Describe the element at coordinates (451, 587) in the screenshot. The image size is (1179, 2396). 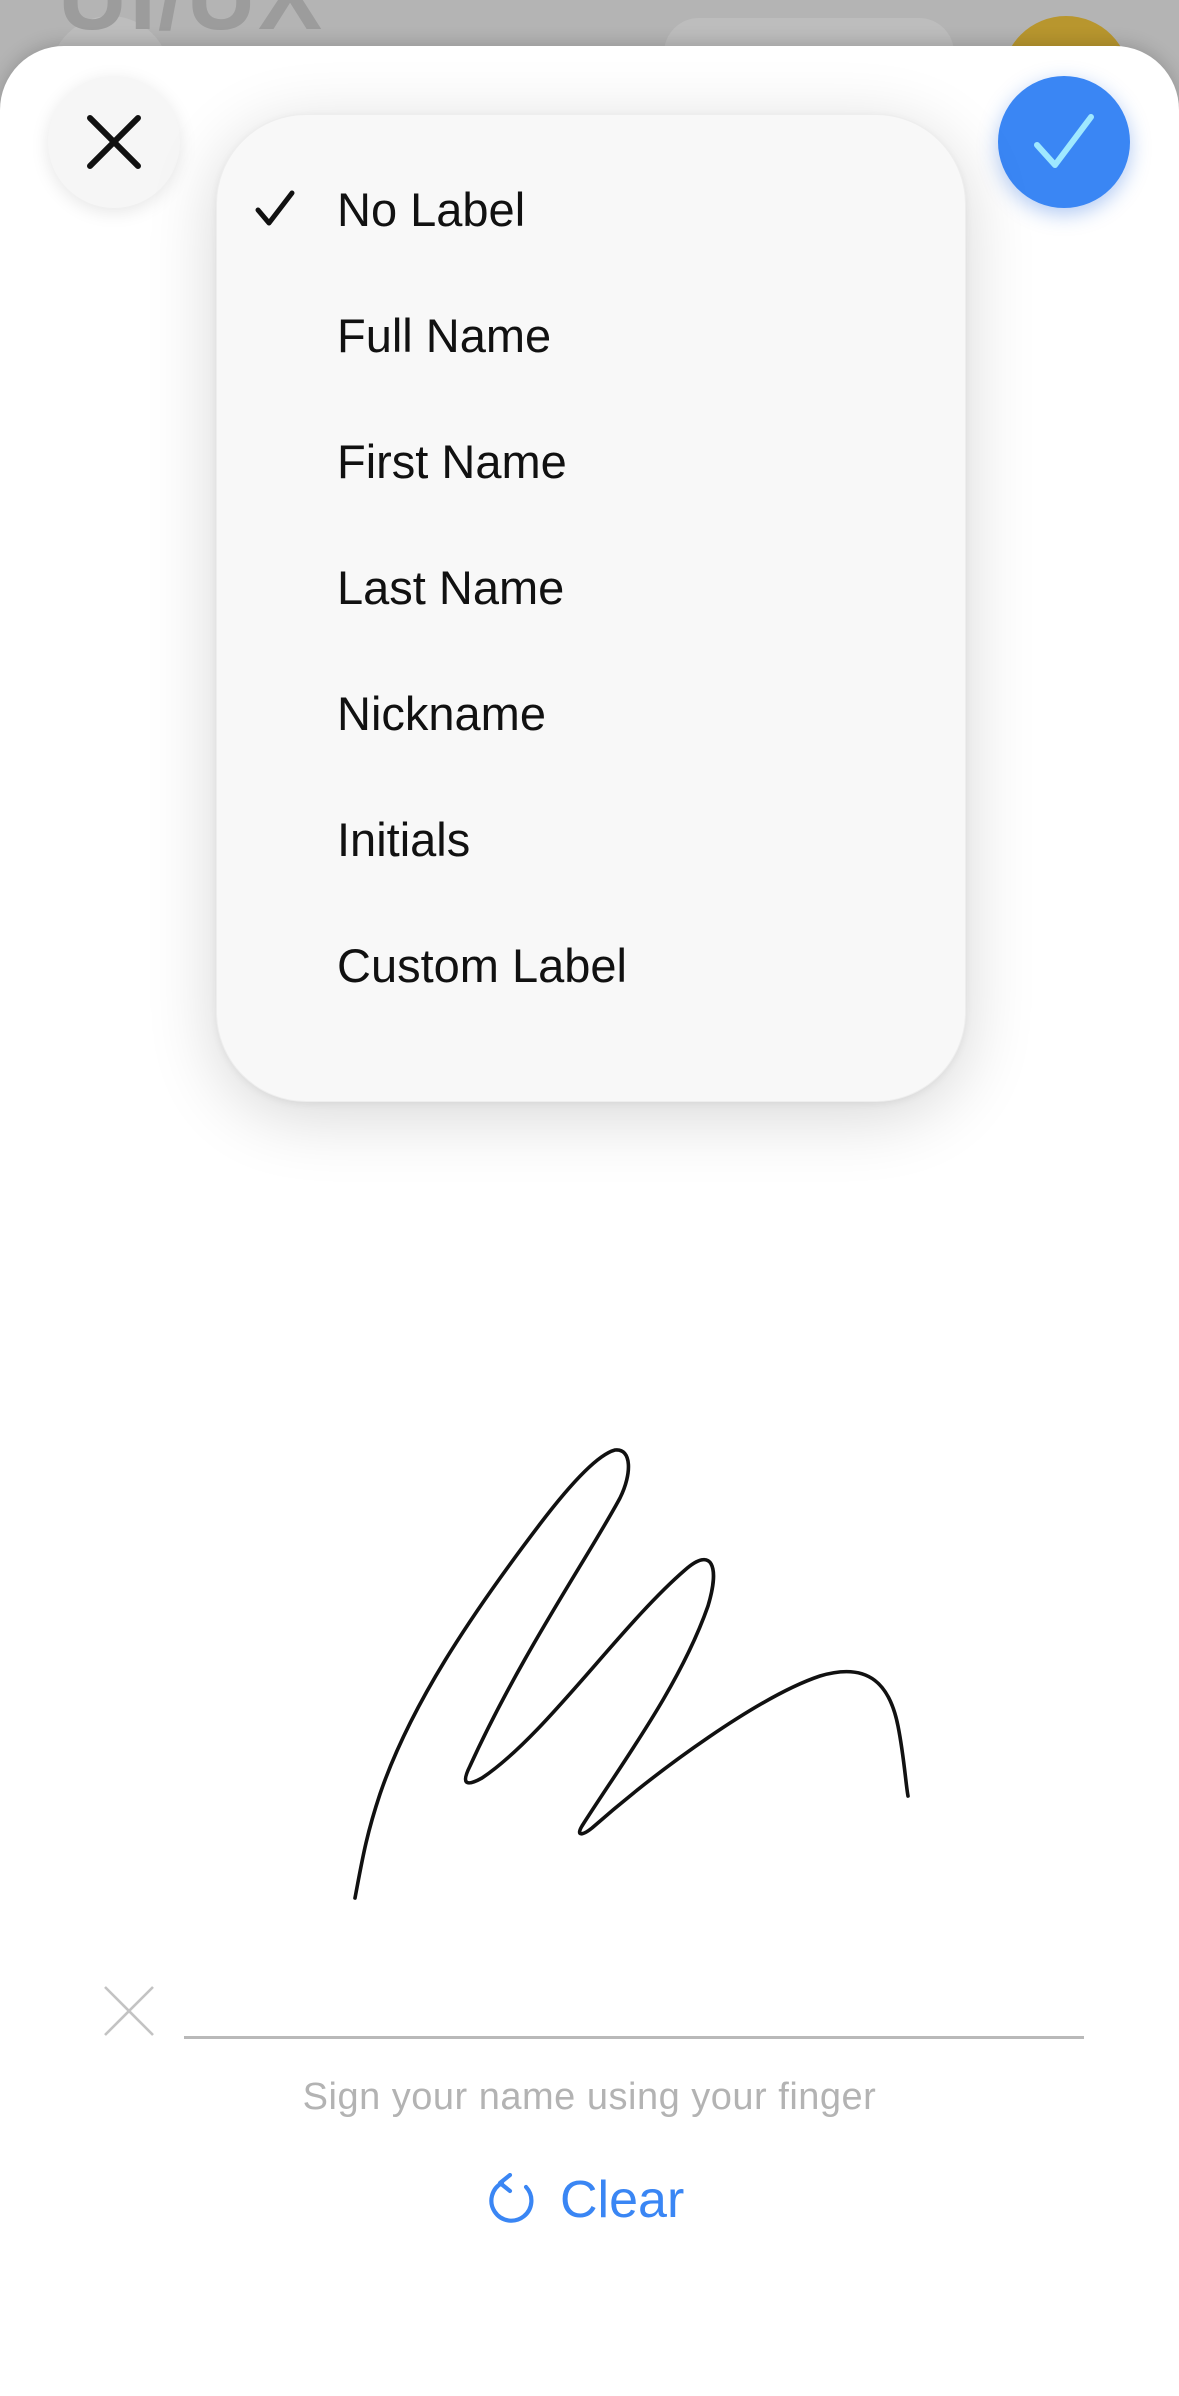
I see `menu-item-label: Last Name` at that location.